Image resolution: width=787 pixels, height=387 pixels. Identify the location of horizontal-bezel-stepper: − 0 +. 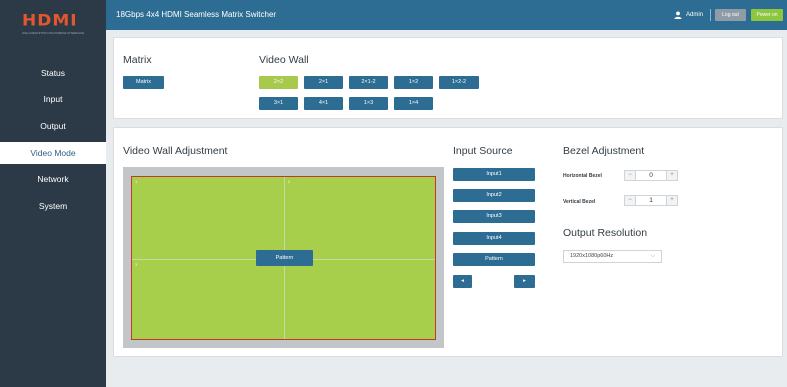
(651, 175).